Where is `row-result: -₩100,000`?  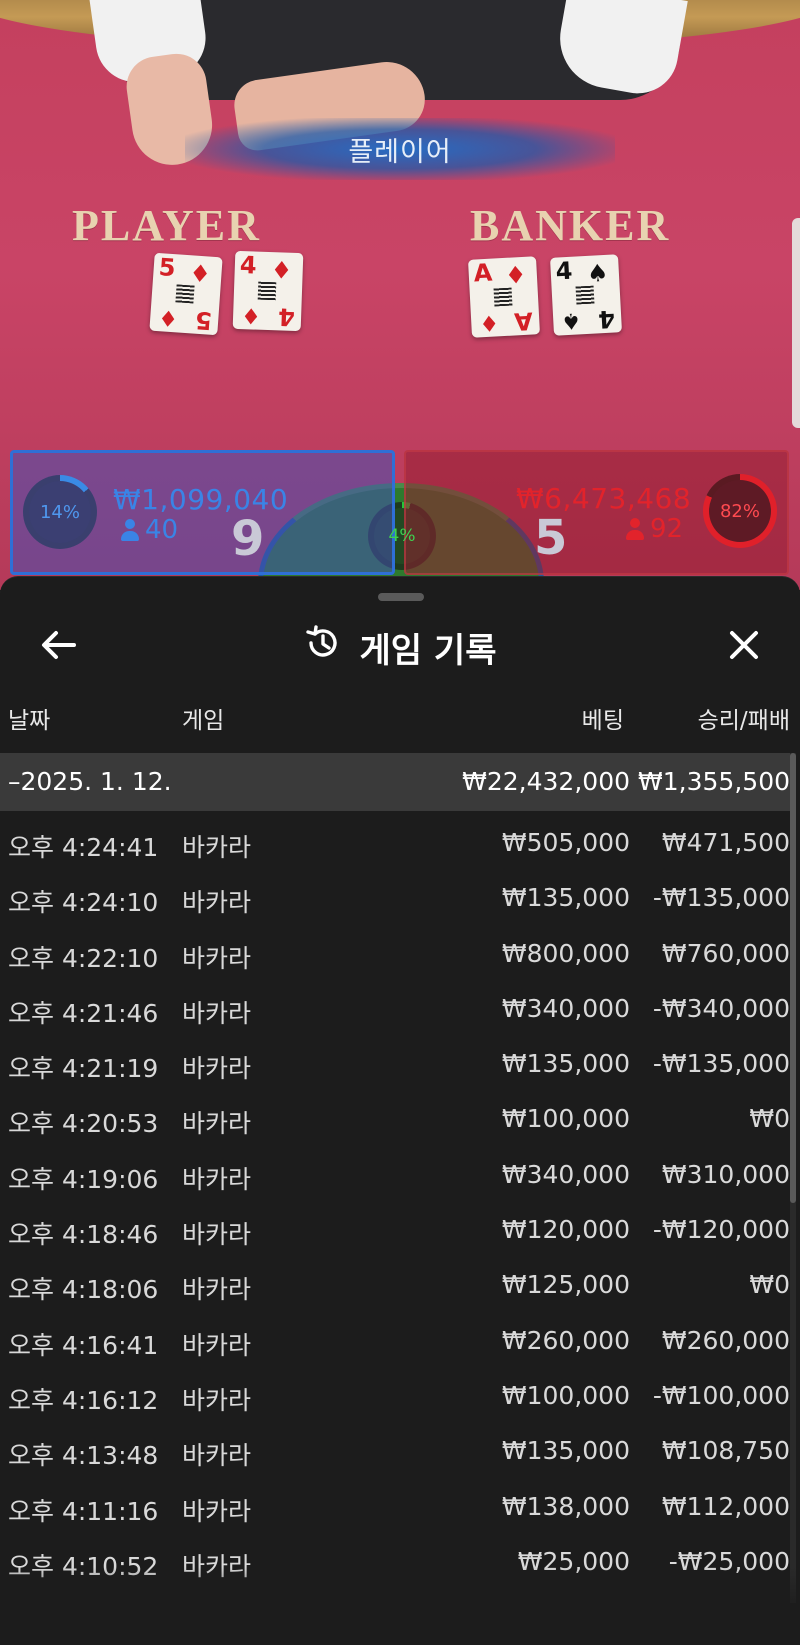 row-result: -₩100,000 is located at coordinates (721, 1395).